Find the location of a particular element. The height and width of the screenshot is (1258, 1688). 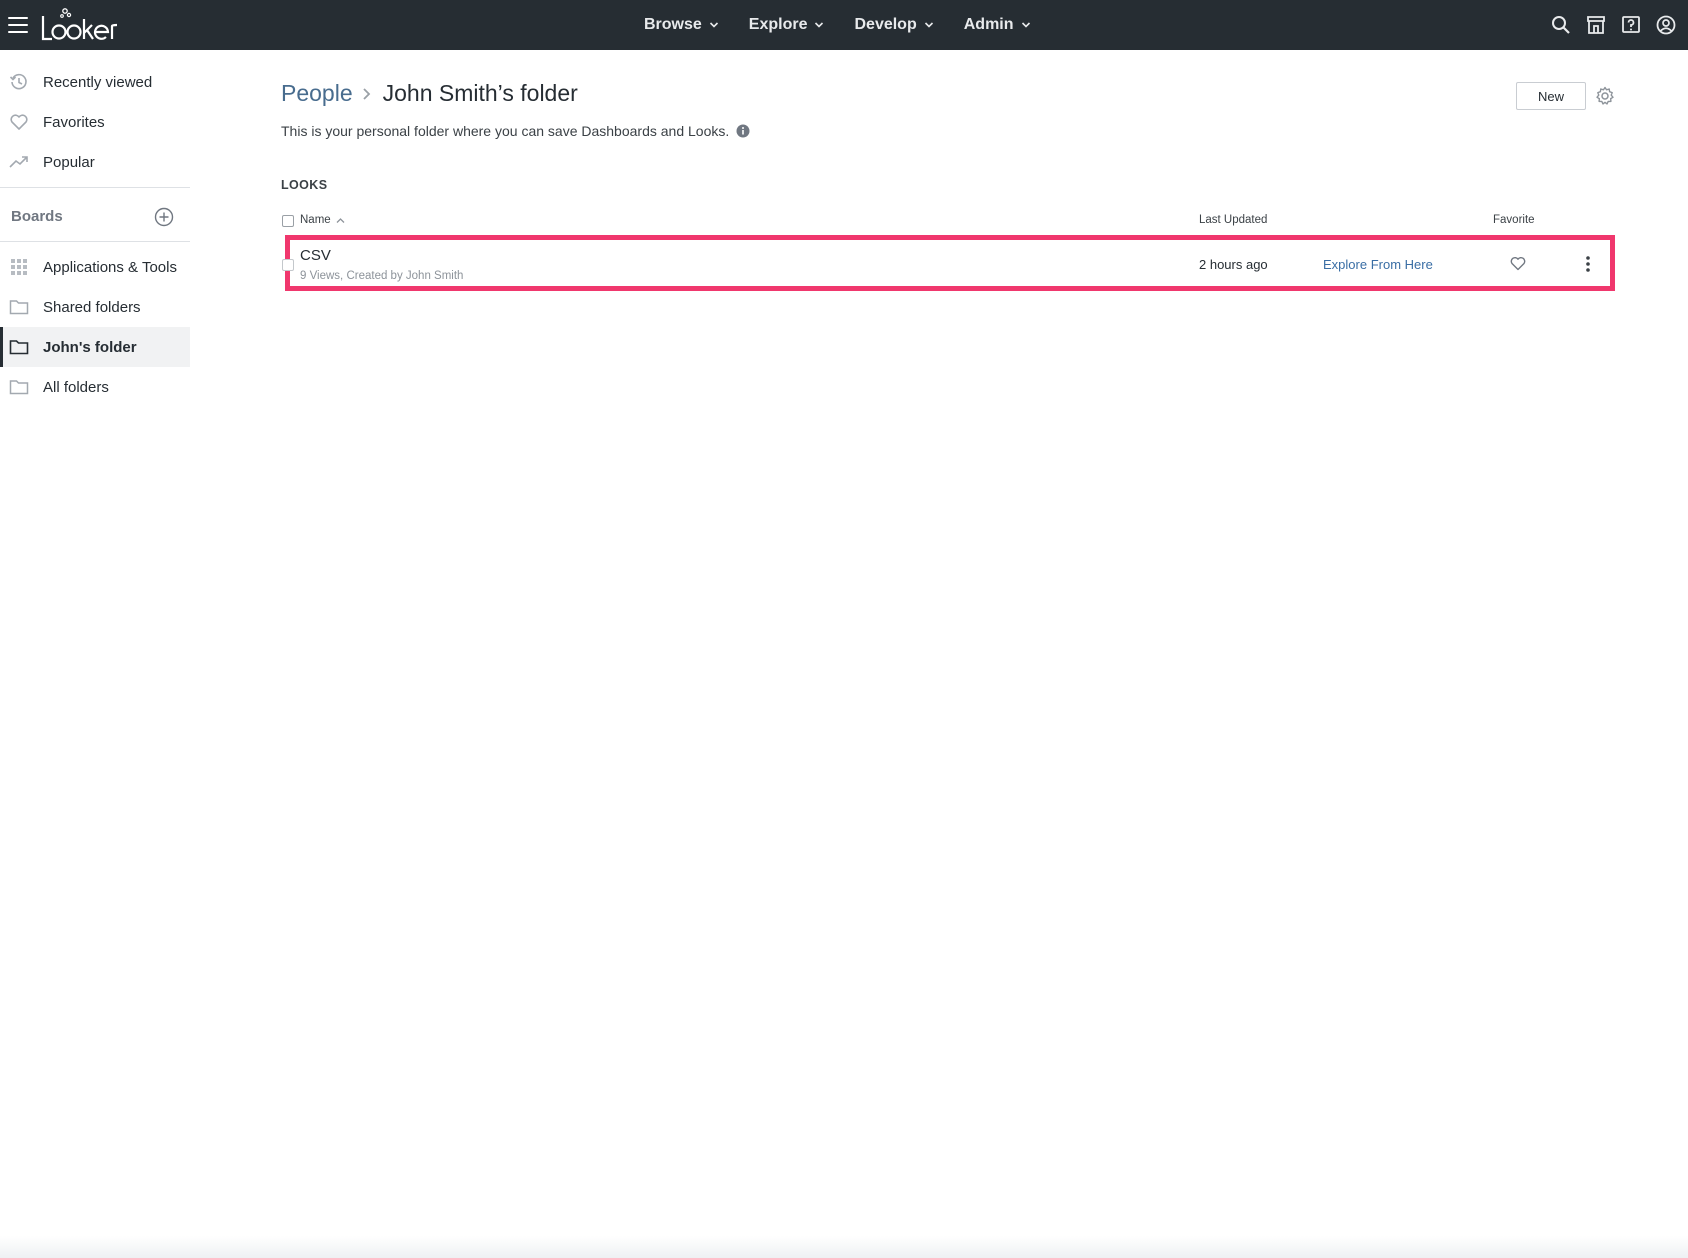

help-icon is located at coordinates (1631, 25).